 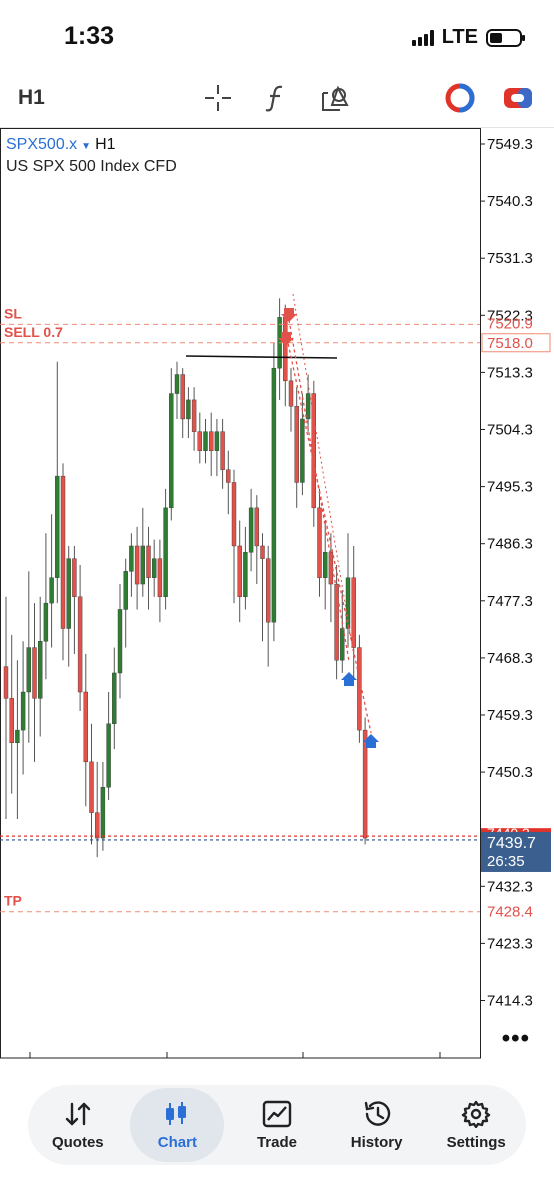 I want to click on bid-price-label: 7439.7, so click(x=511, y=843).